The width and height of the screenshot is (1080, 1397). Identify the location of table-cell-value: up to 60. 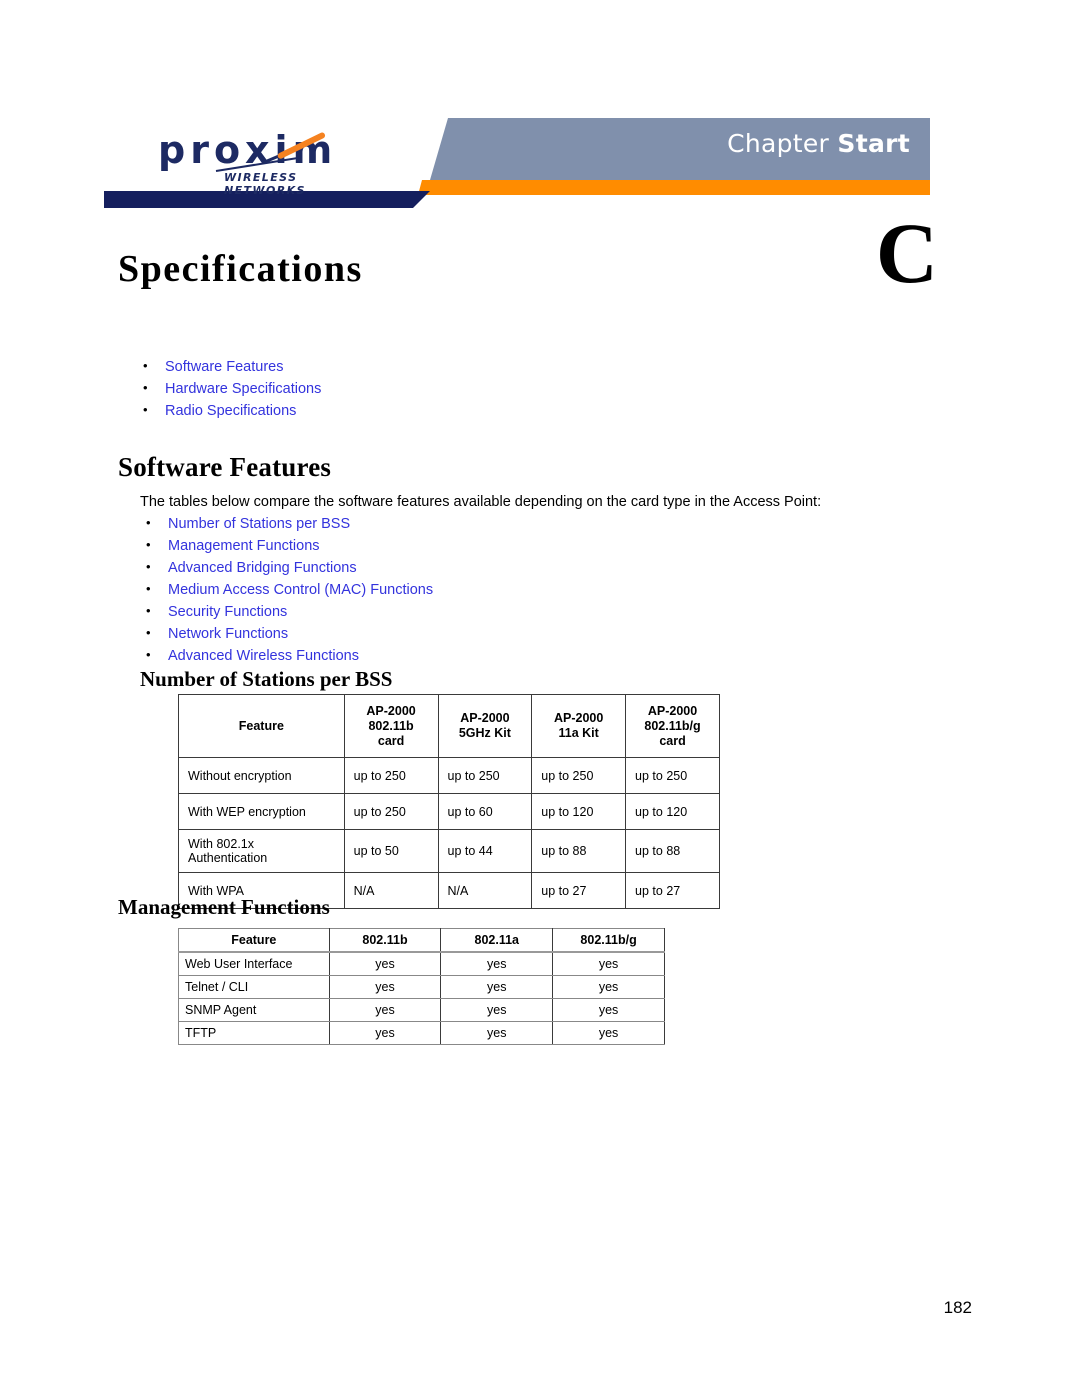
(485, 811).